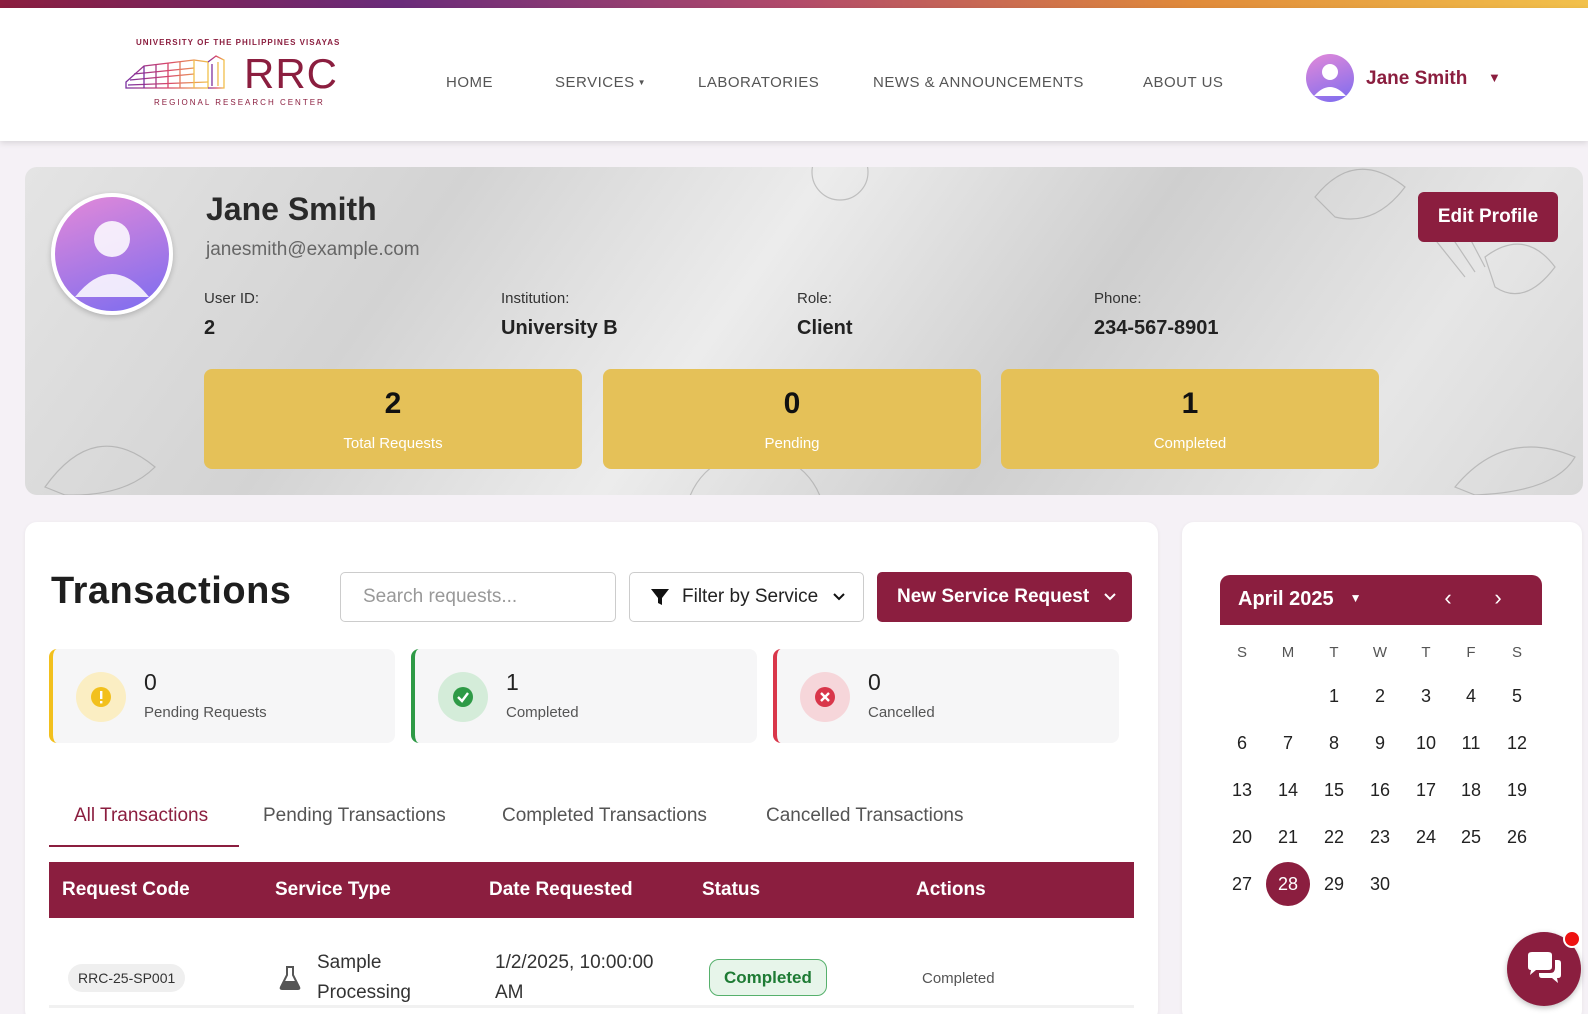  What do you see at coordinates (1334, 837) in the screenshot?
I see `calendar-day: 22` at bounding box center [1334, 837].